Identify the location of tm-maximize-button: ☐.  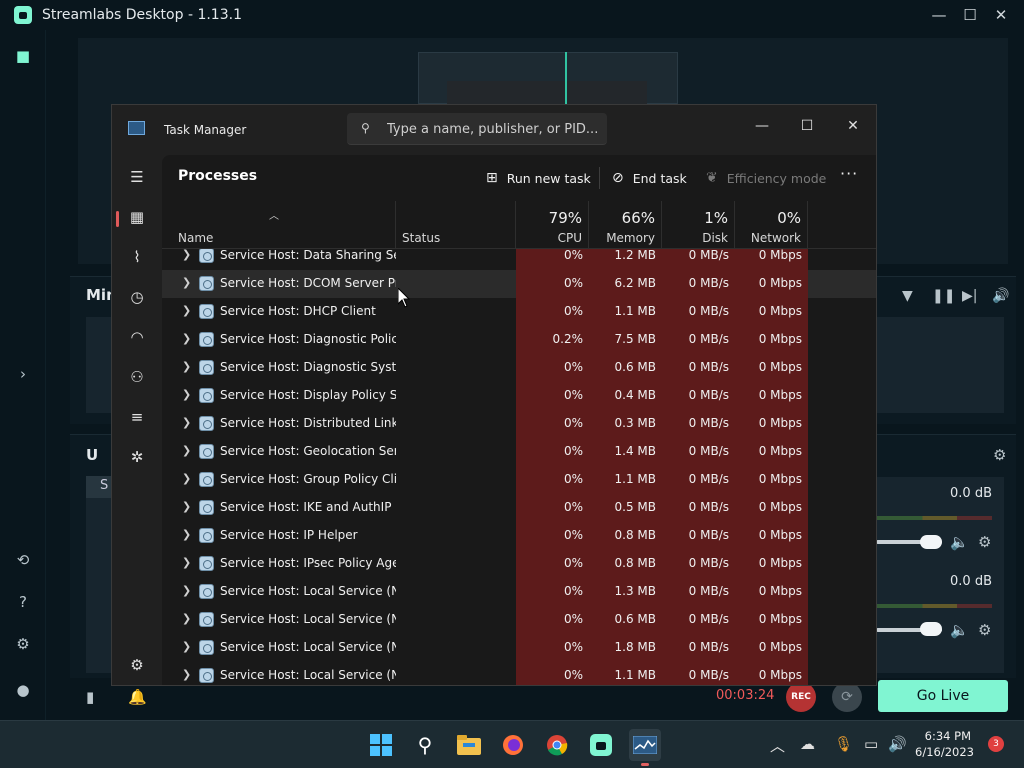
(807, 126).